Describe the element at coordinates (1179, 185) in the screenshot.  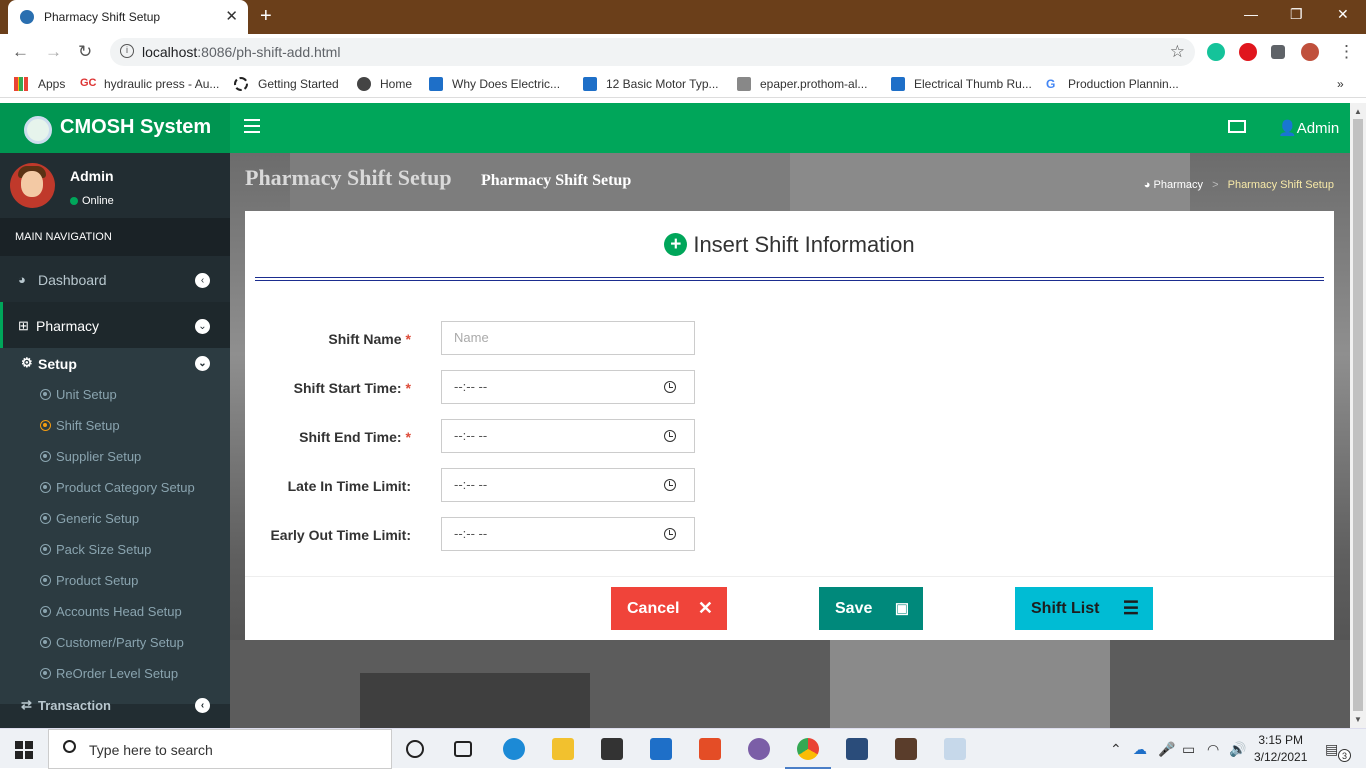
I see `breadcrumb-pharmacy: Pharmacy` at that location.